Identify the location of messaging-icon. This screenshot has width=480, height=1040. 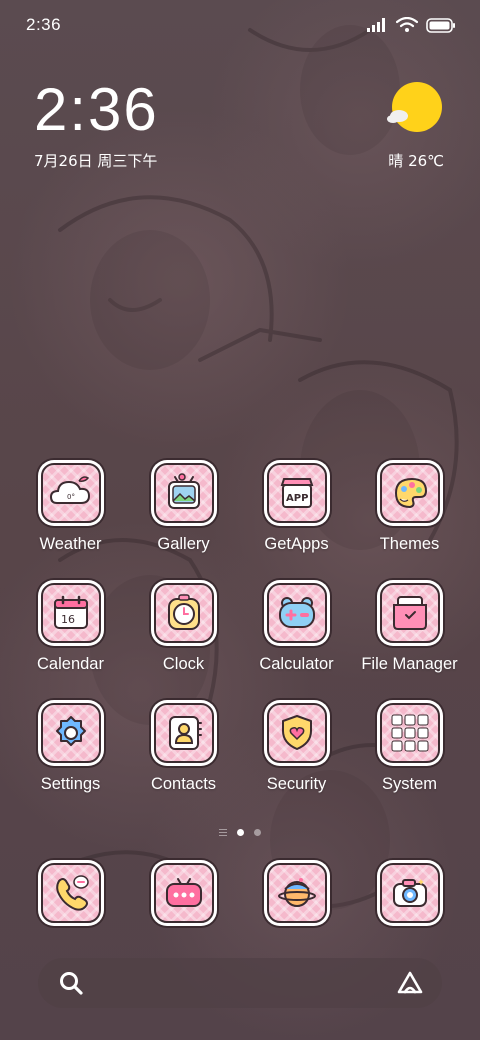
(183, 892).